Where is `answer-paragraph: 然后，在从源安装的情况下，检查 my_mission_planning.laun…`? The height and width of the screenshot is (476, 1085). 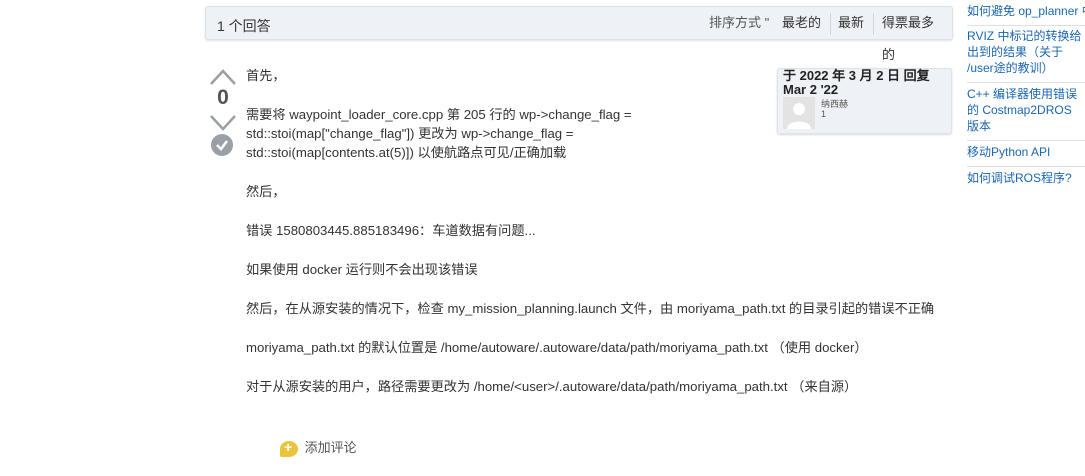 answer-paragraph: 然后，在从源安装的情况下，检查 my_mission_planning.laun… is located at coordinates (590, 308).